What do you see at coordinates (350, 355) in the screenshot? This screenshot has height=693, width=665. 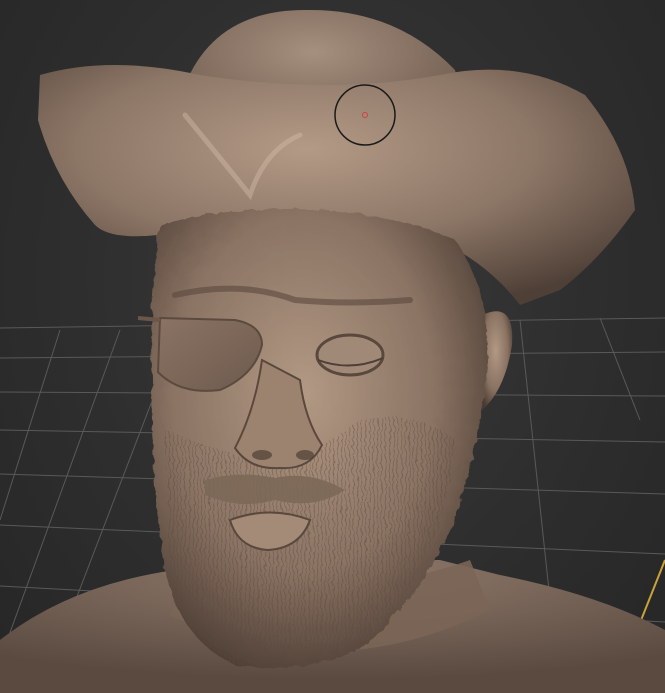 I see `model-closed-eye` at bounding box center [350, 355].